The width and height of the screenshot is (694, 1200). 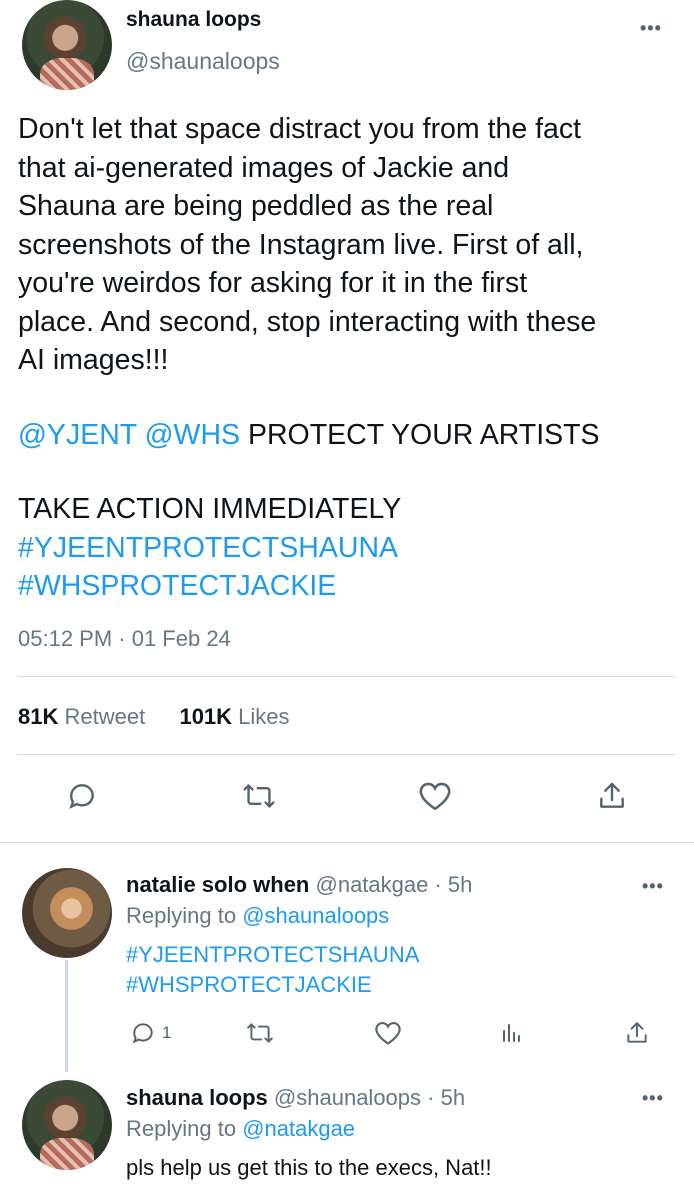 I want to click on main-tweet-header: shauna loops @shaunaloops •••, so click(x=347, y=50).